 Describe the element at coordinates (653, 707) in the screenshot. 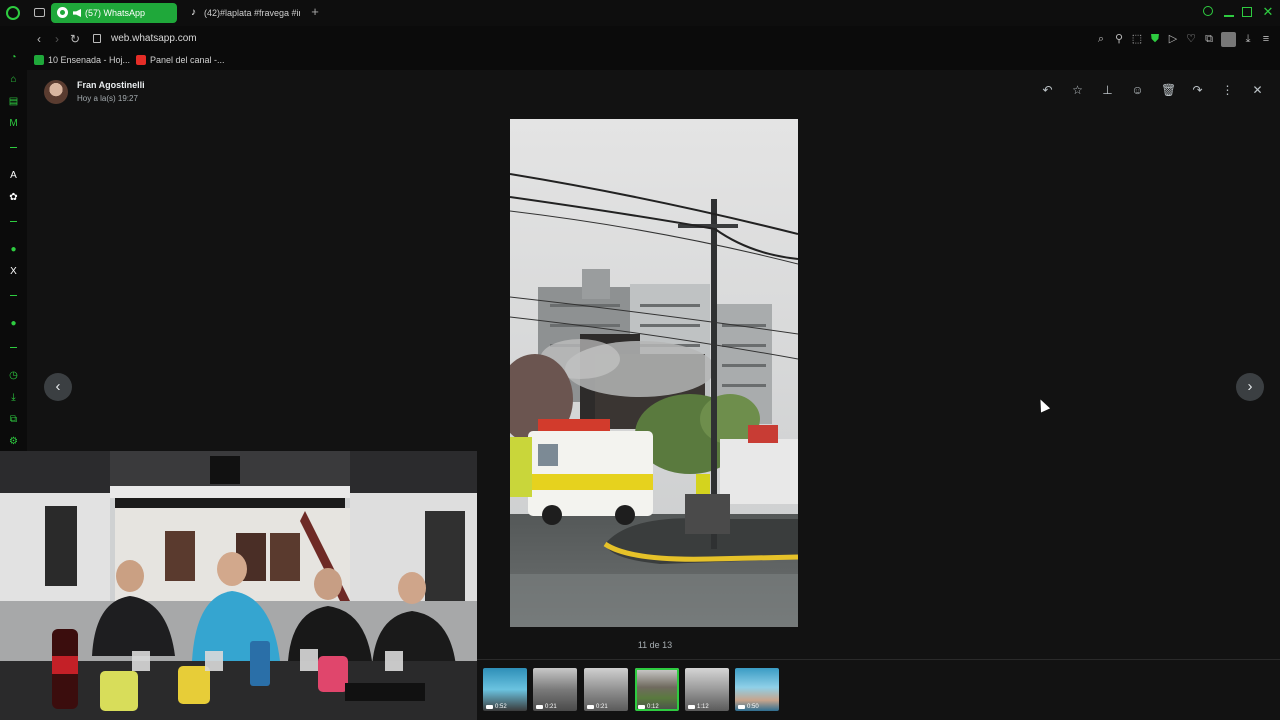

I see `thumbnail-duration: 0:12` at that location.